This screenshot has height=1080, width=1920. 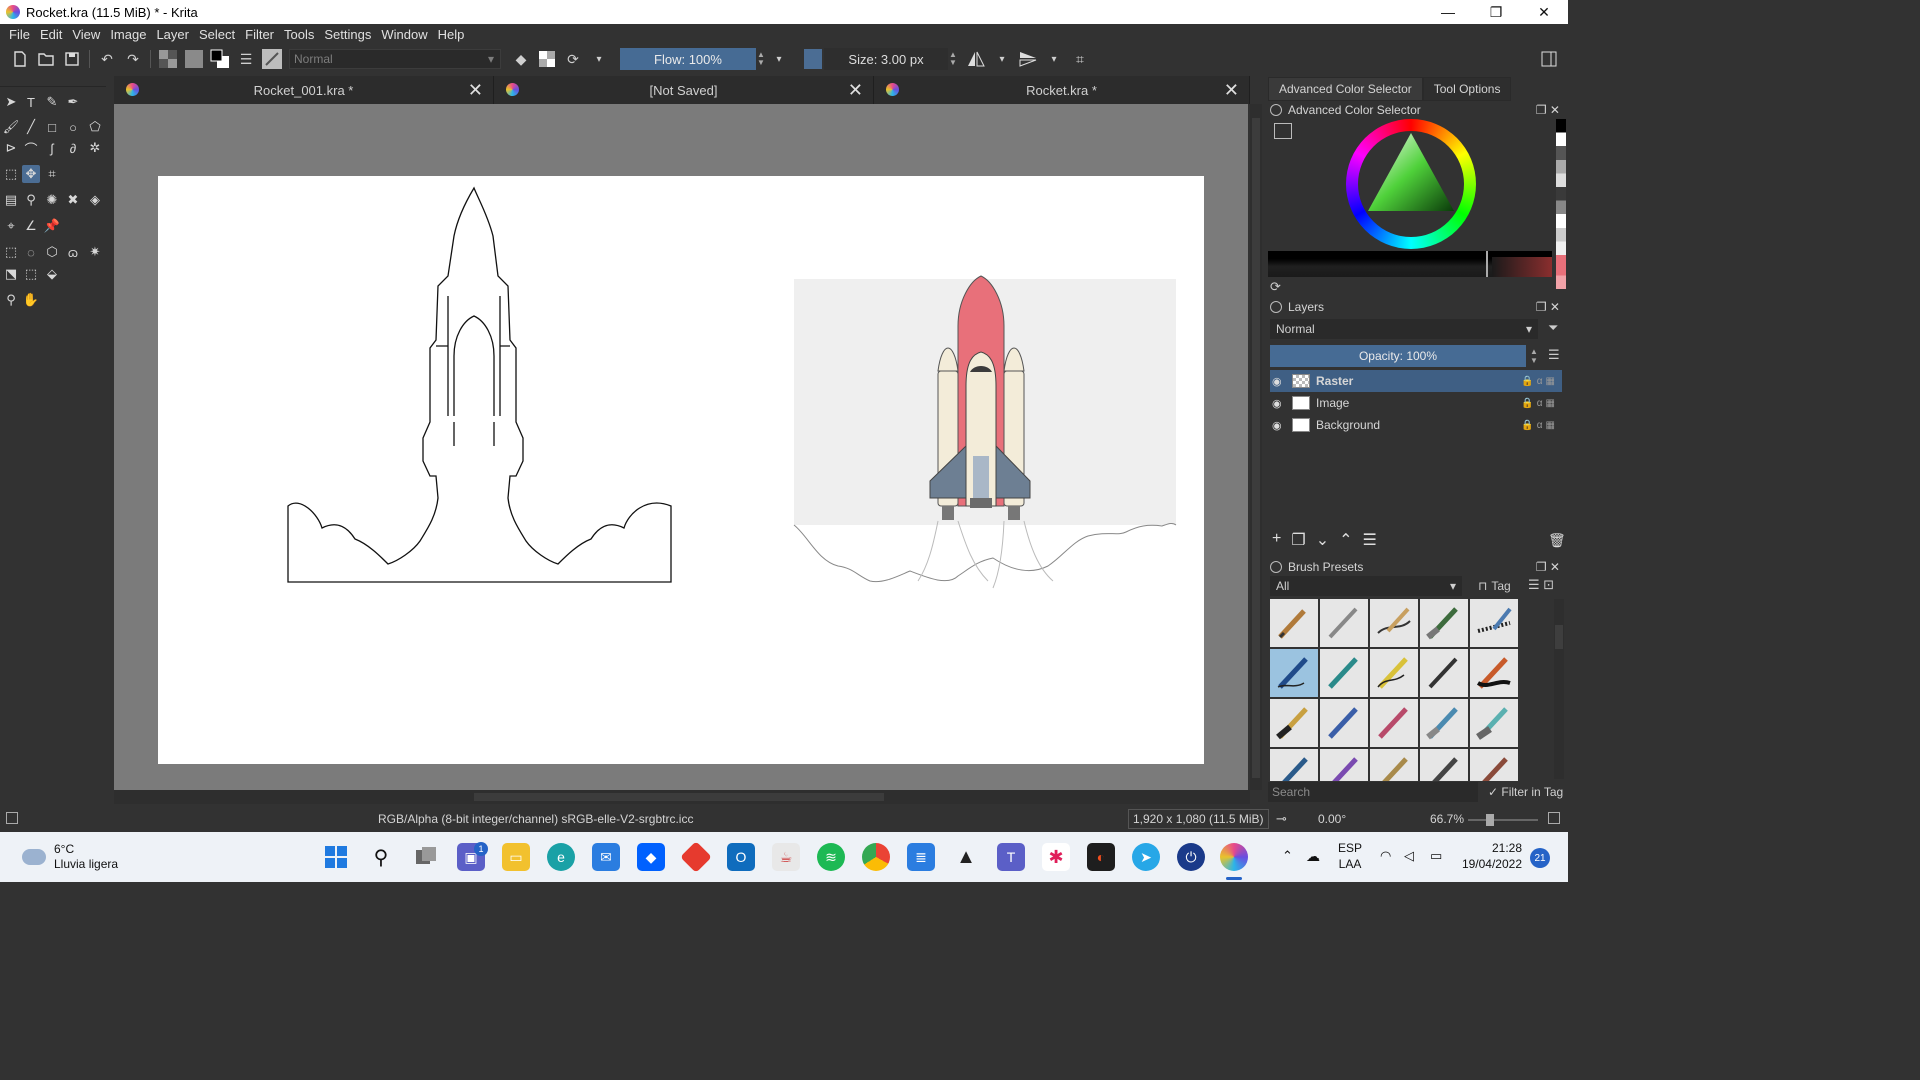 What do you see at coordinates (52, 200) in the screenshot?
I see `colorize-mask-tool-icon: ✺` at bounding box center [52, 200].